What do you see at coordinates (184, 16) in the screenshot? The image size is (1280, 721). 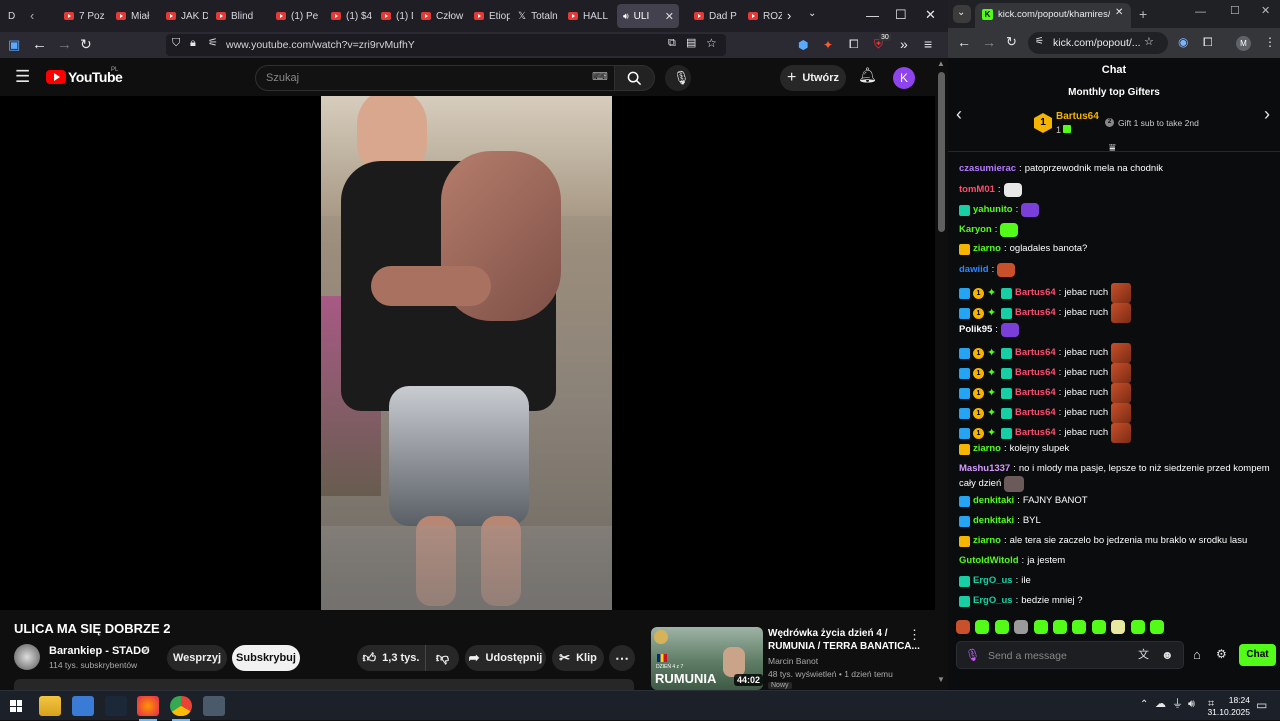 I see `browser-tab: JAK D` at bounding box center [184, 16].